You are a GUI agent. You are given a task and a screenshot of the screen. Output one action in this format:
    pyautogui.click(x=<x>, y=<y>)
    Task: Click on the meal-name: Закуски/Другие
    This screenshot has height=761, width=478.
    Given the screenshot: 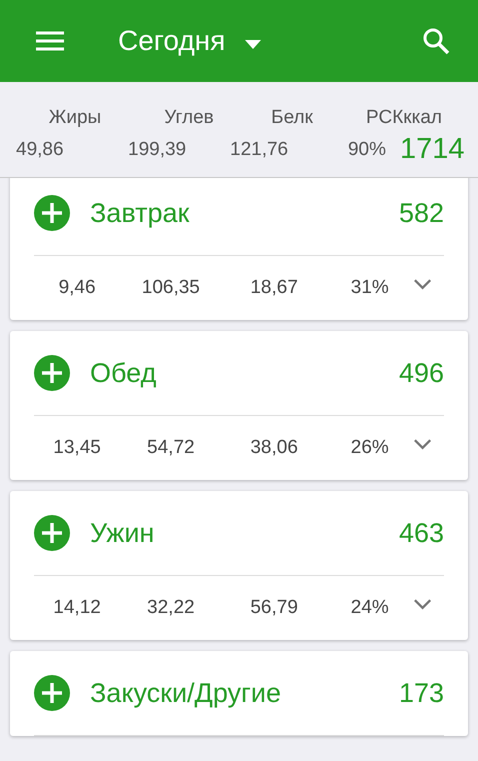 What is the action you would take?
    pyautogui.click(x=186, y=693)
    